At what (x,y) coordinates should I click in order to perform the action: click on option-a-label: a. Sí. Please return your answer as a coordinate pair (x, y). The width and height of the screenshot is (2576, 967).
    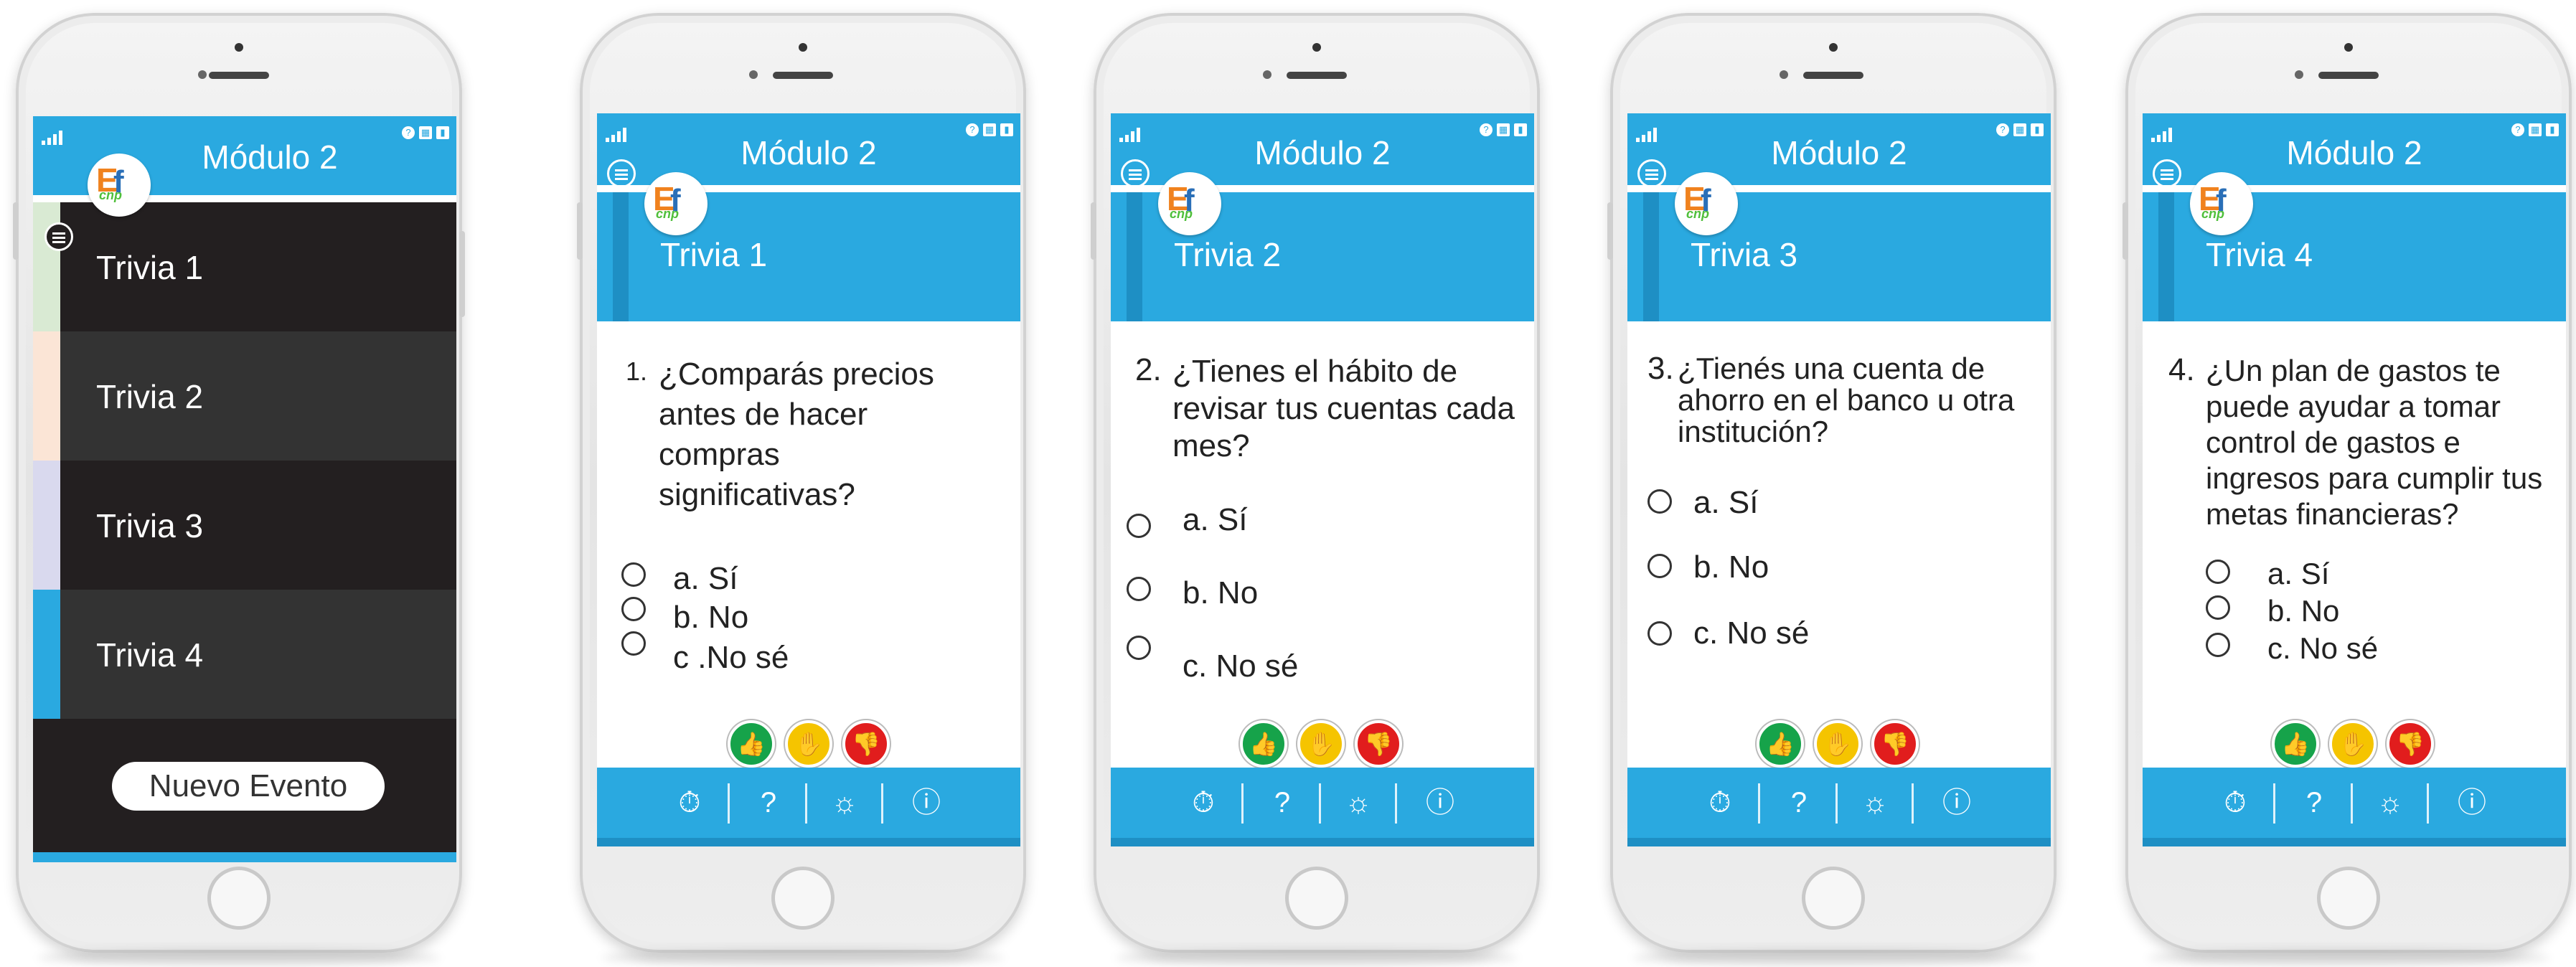
    Looking at the image, I should click on (1215, 519).